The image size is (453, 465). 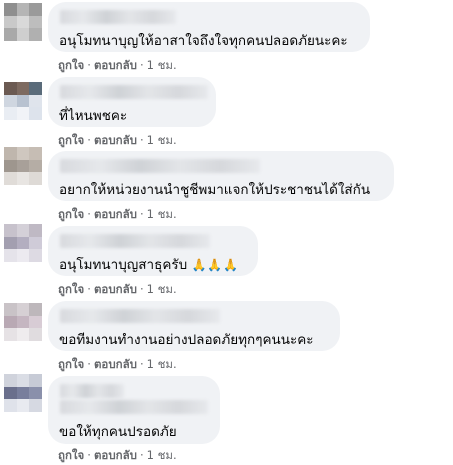 I want to click on pray-emoji: 🙏🙏🙏, so click(x=215, y=265).